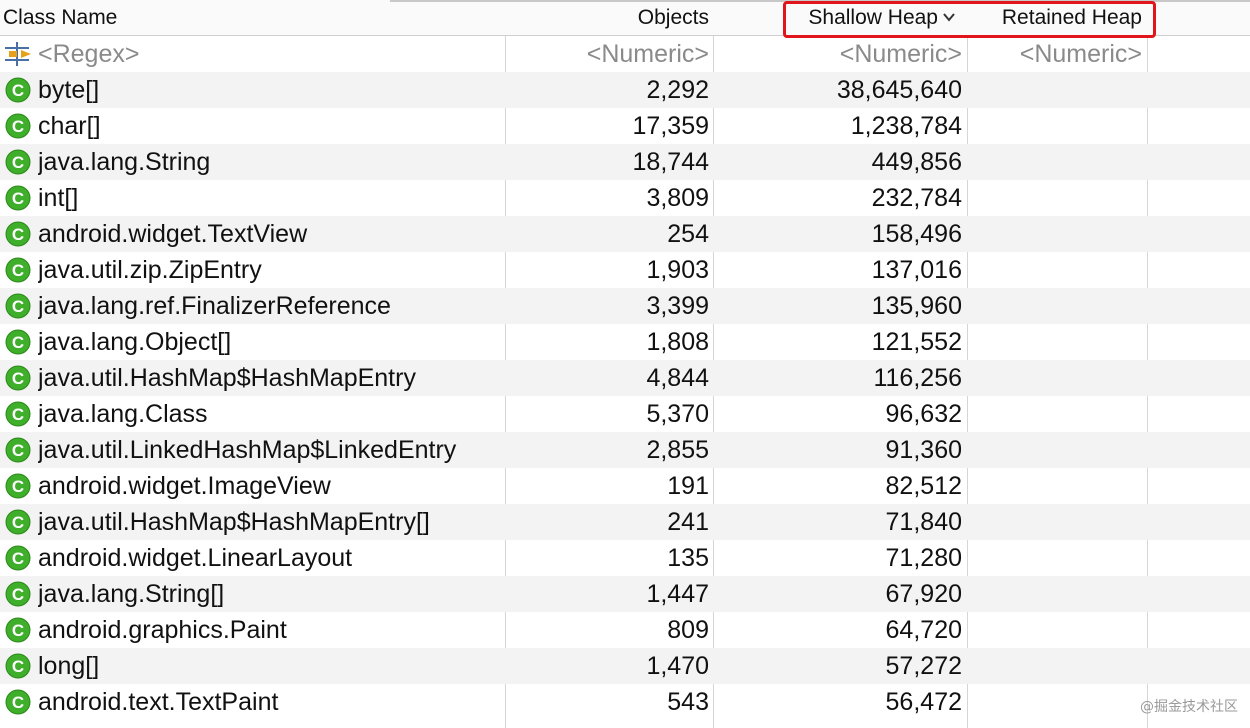  I want to click on class-name-filter-input: <Regex>, so click(271, 54).